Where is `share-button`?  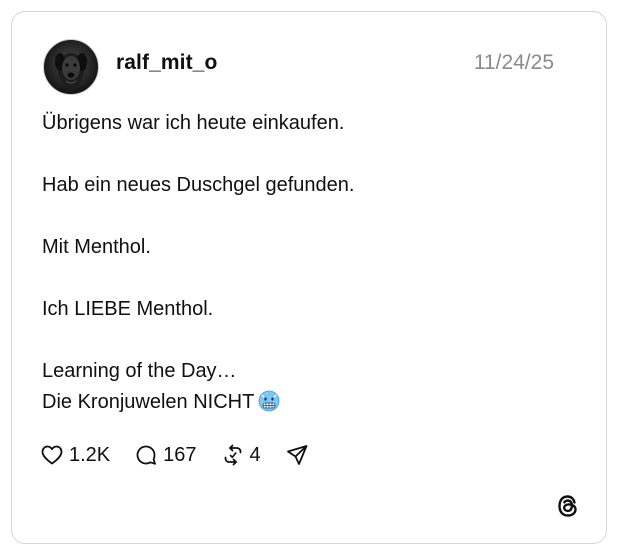 share-button is located at coordinates (297, 455).